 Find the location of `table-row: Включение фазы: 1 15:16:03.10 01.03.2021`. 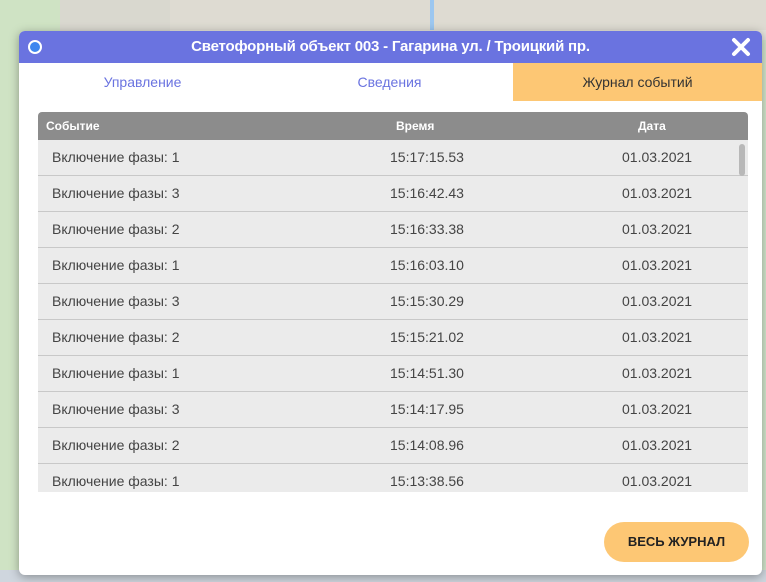

table-row: Включение фазы: 1 15:16:03.10 01.03.2021 is located at coordinates (393, 266).